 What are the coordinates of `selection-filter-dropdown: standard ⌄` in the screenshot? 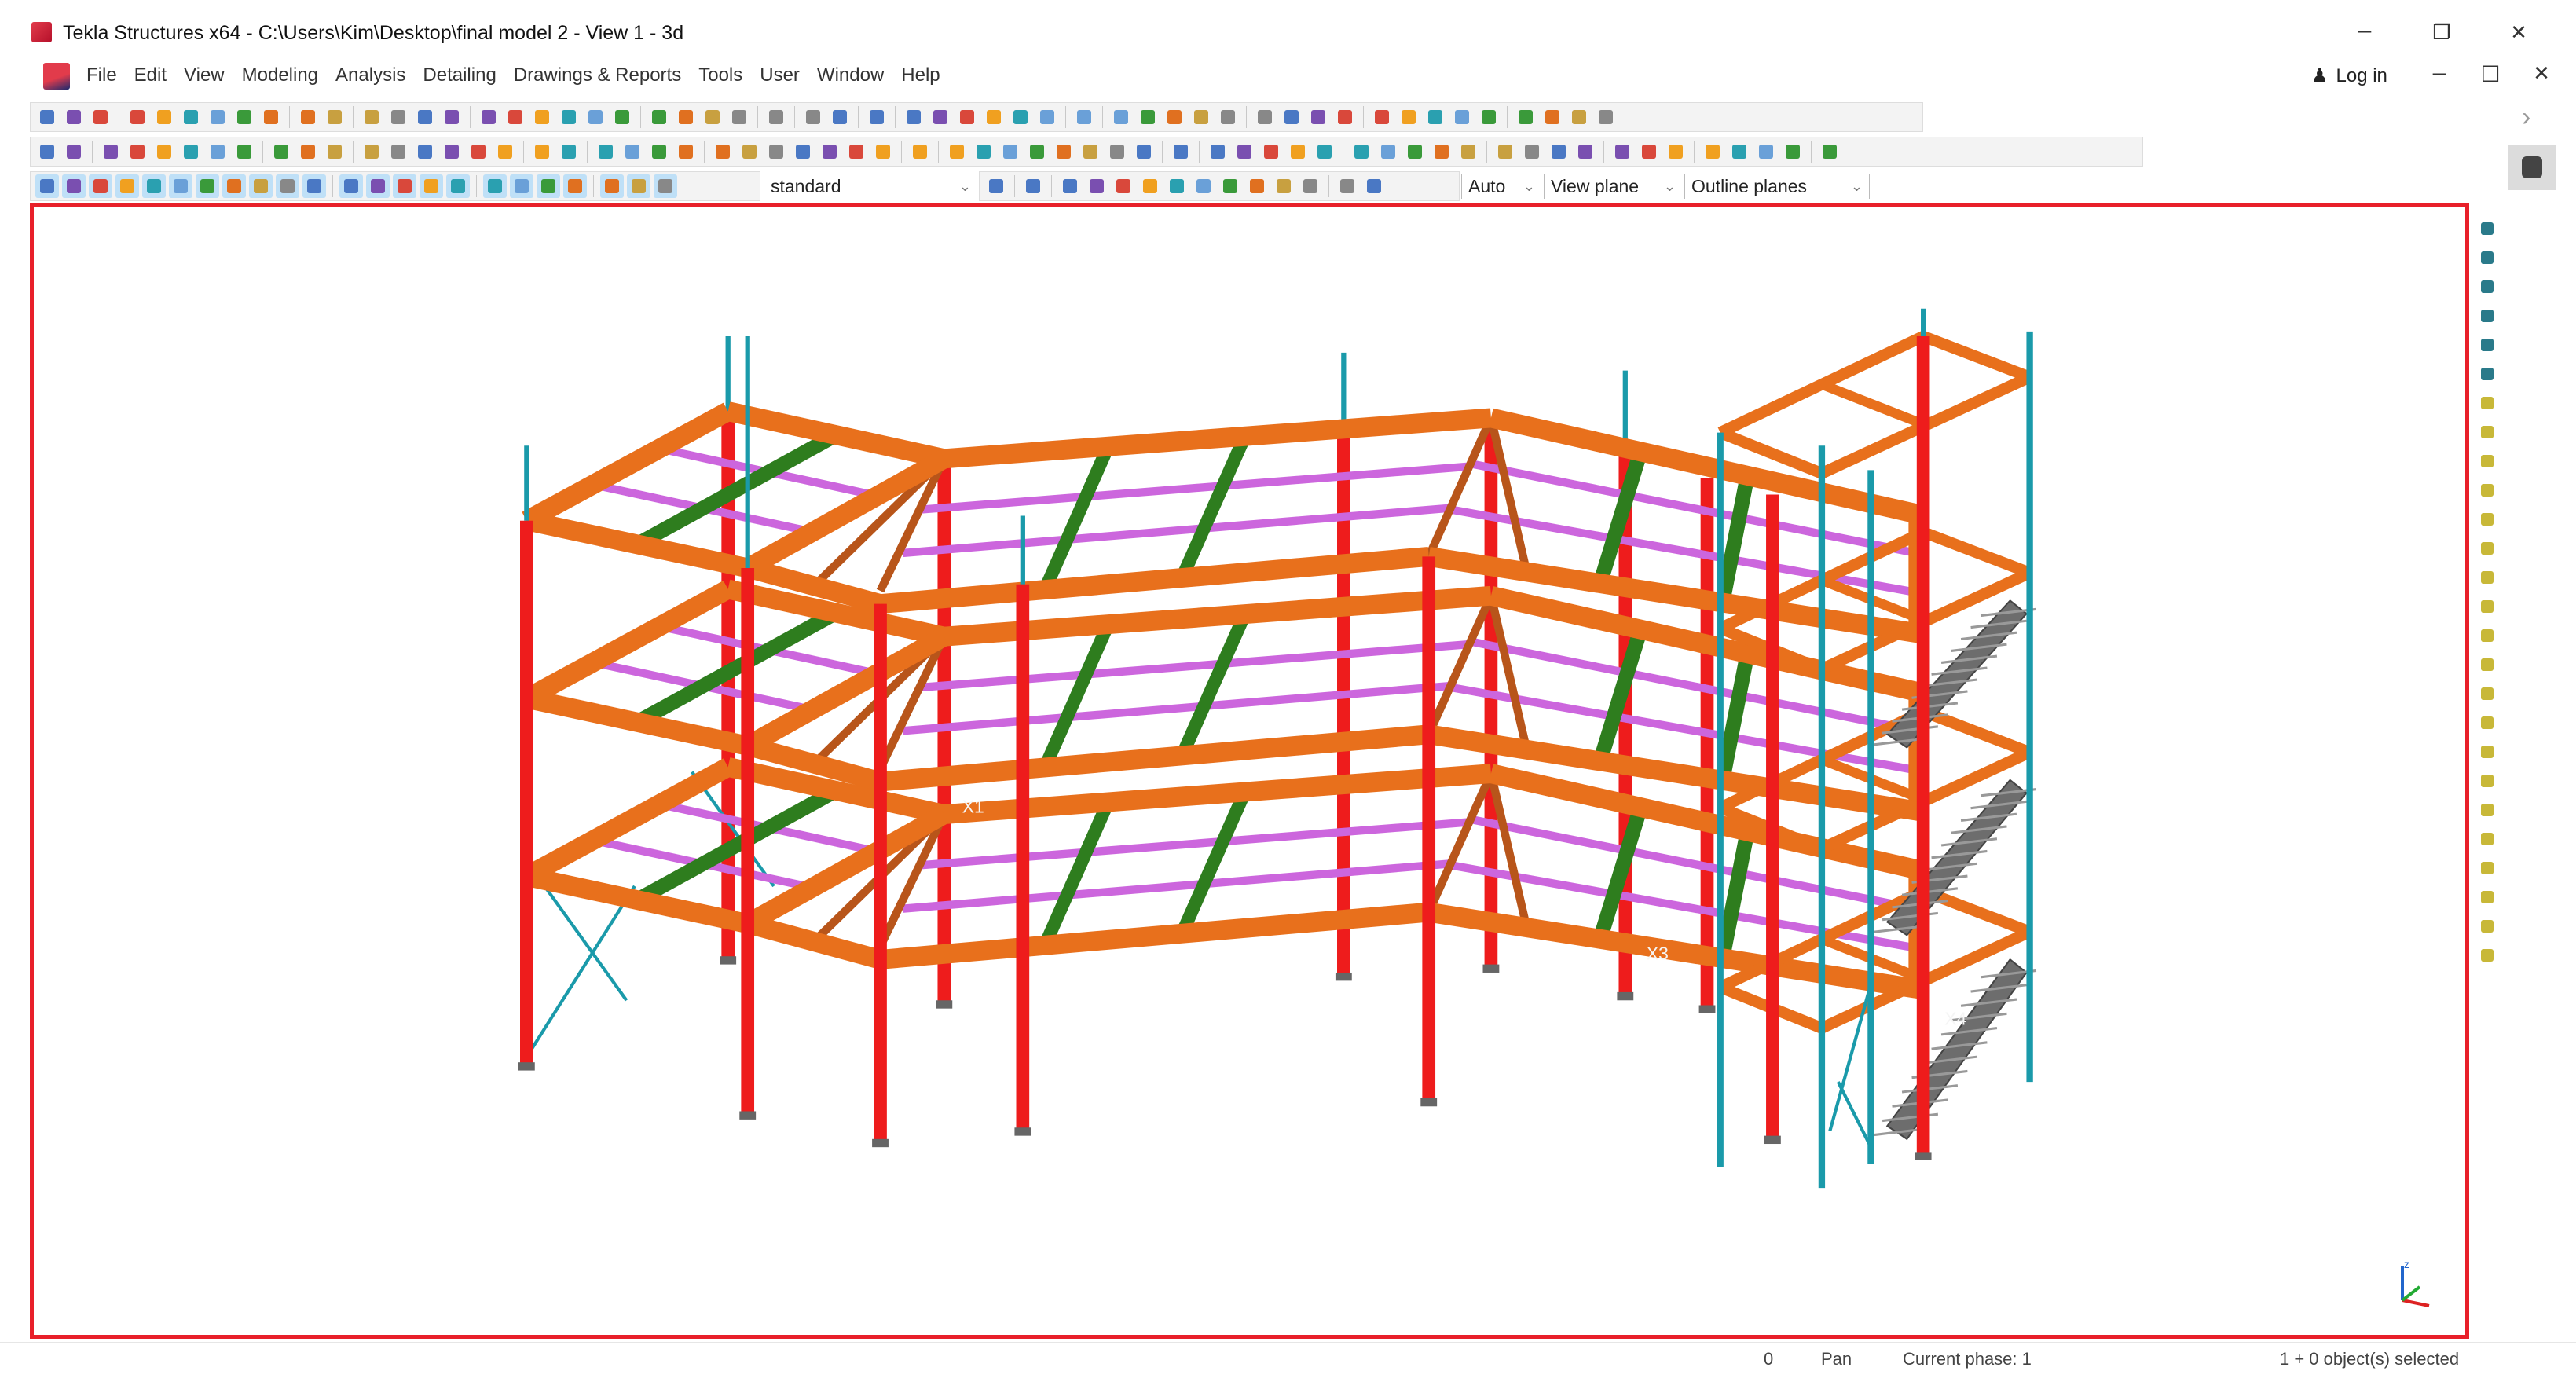 It's located at (870, 186).